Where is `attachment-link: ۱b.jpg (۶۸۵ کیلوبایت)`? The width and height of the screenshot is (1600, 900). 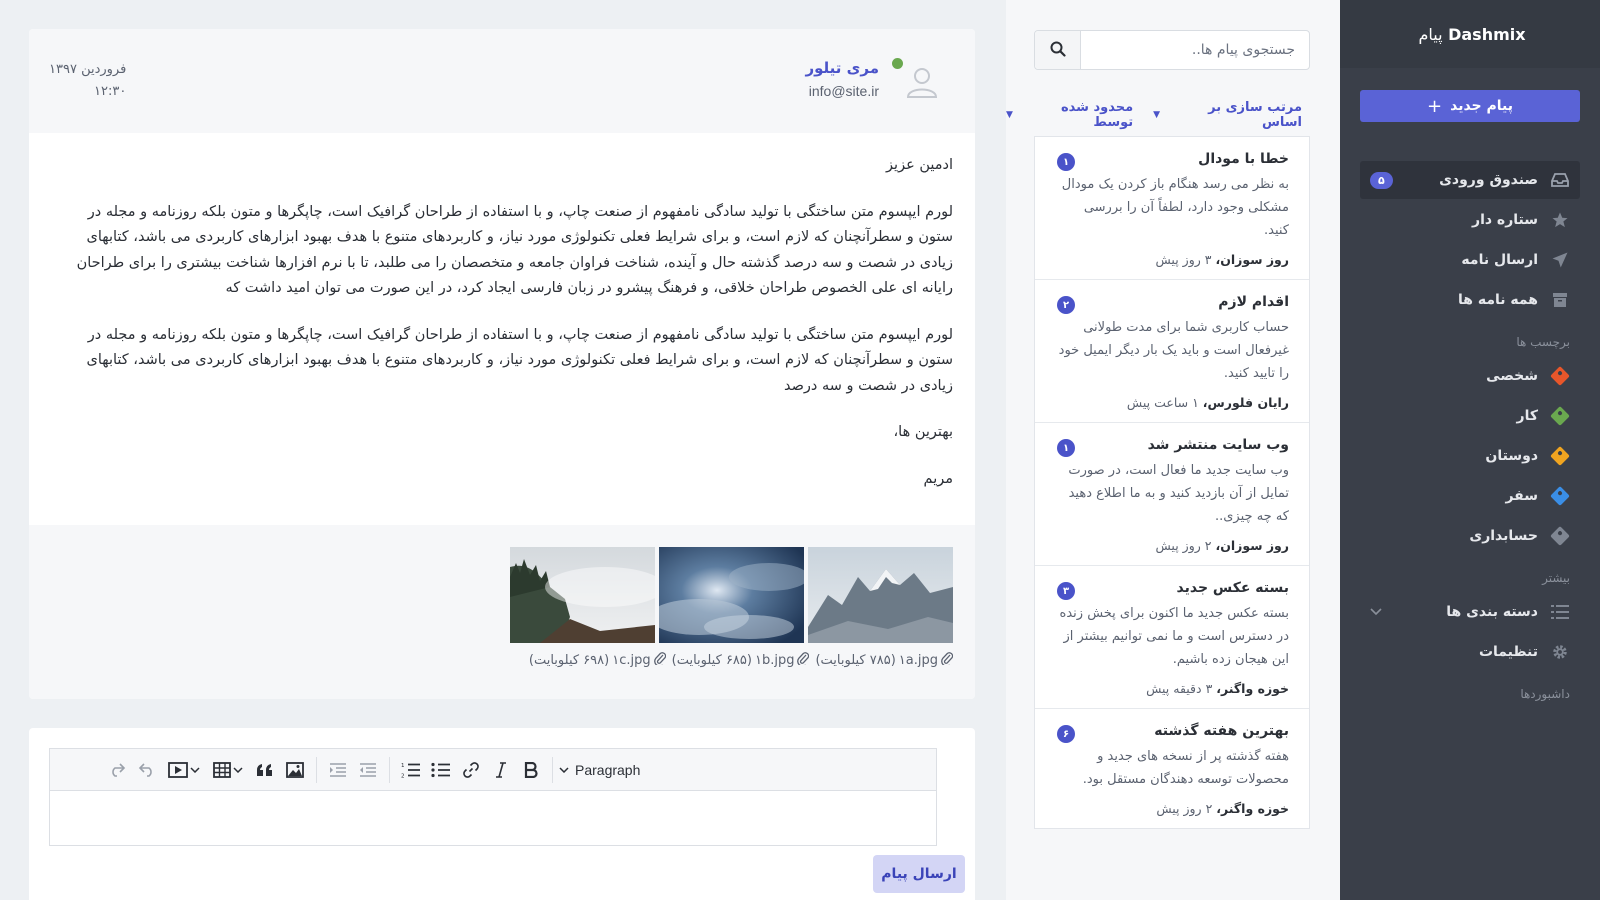
attachment-link: ۱b.jpg (۶۸۵ کیلوبایت) is located at coordinates (741, 660).